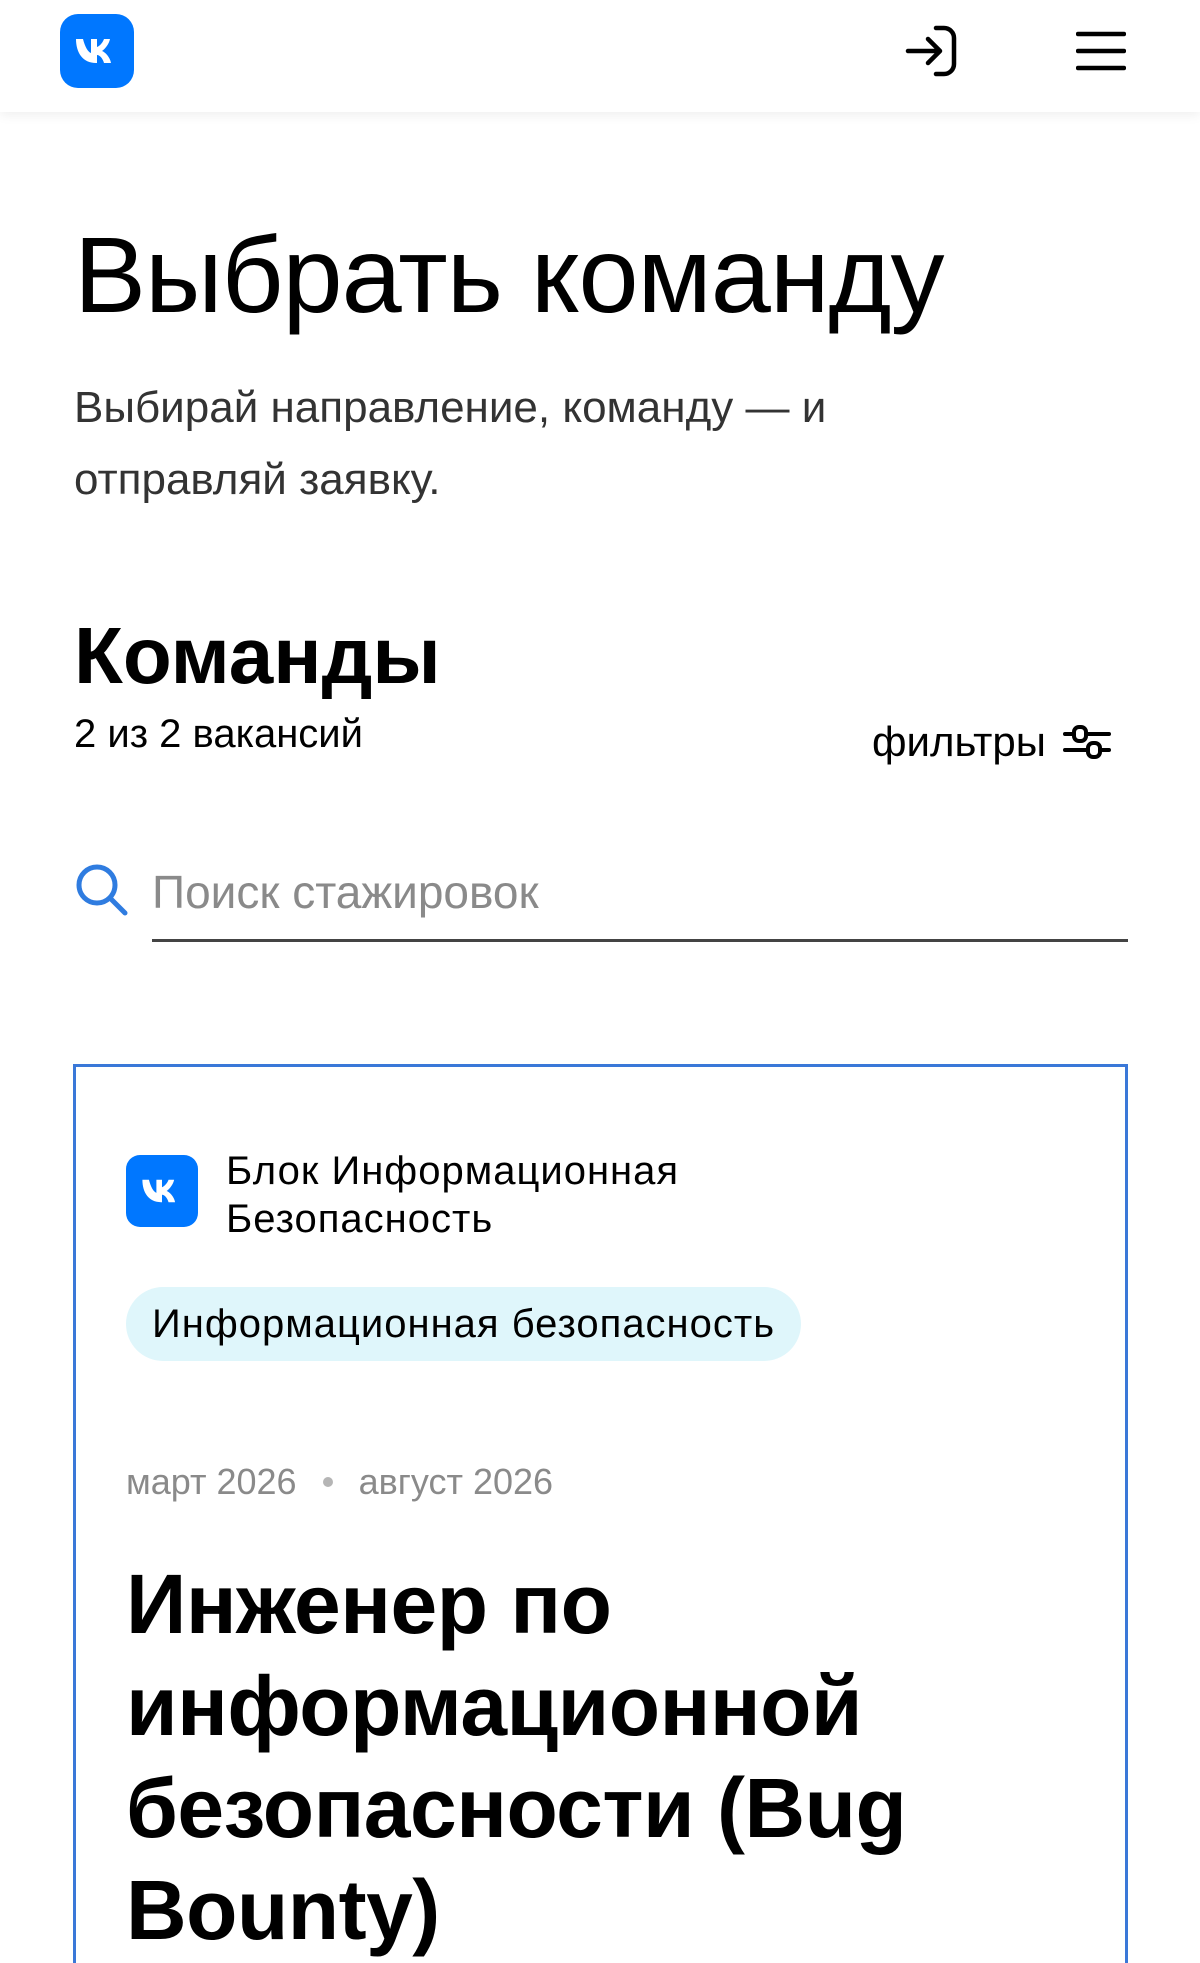  Describe the element at coordinates (339, 1482) in the screenshot. I see `internship-dates: март 2026 август 2026` at that location.